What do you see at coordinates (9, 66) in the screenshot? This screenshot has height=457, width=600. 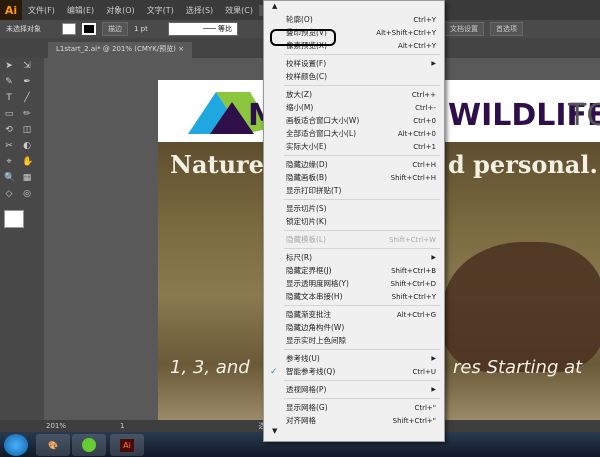 I see `tool-0-icon: ➤` at bounding box center [9, 66].